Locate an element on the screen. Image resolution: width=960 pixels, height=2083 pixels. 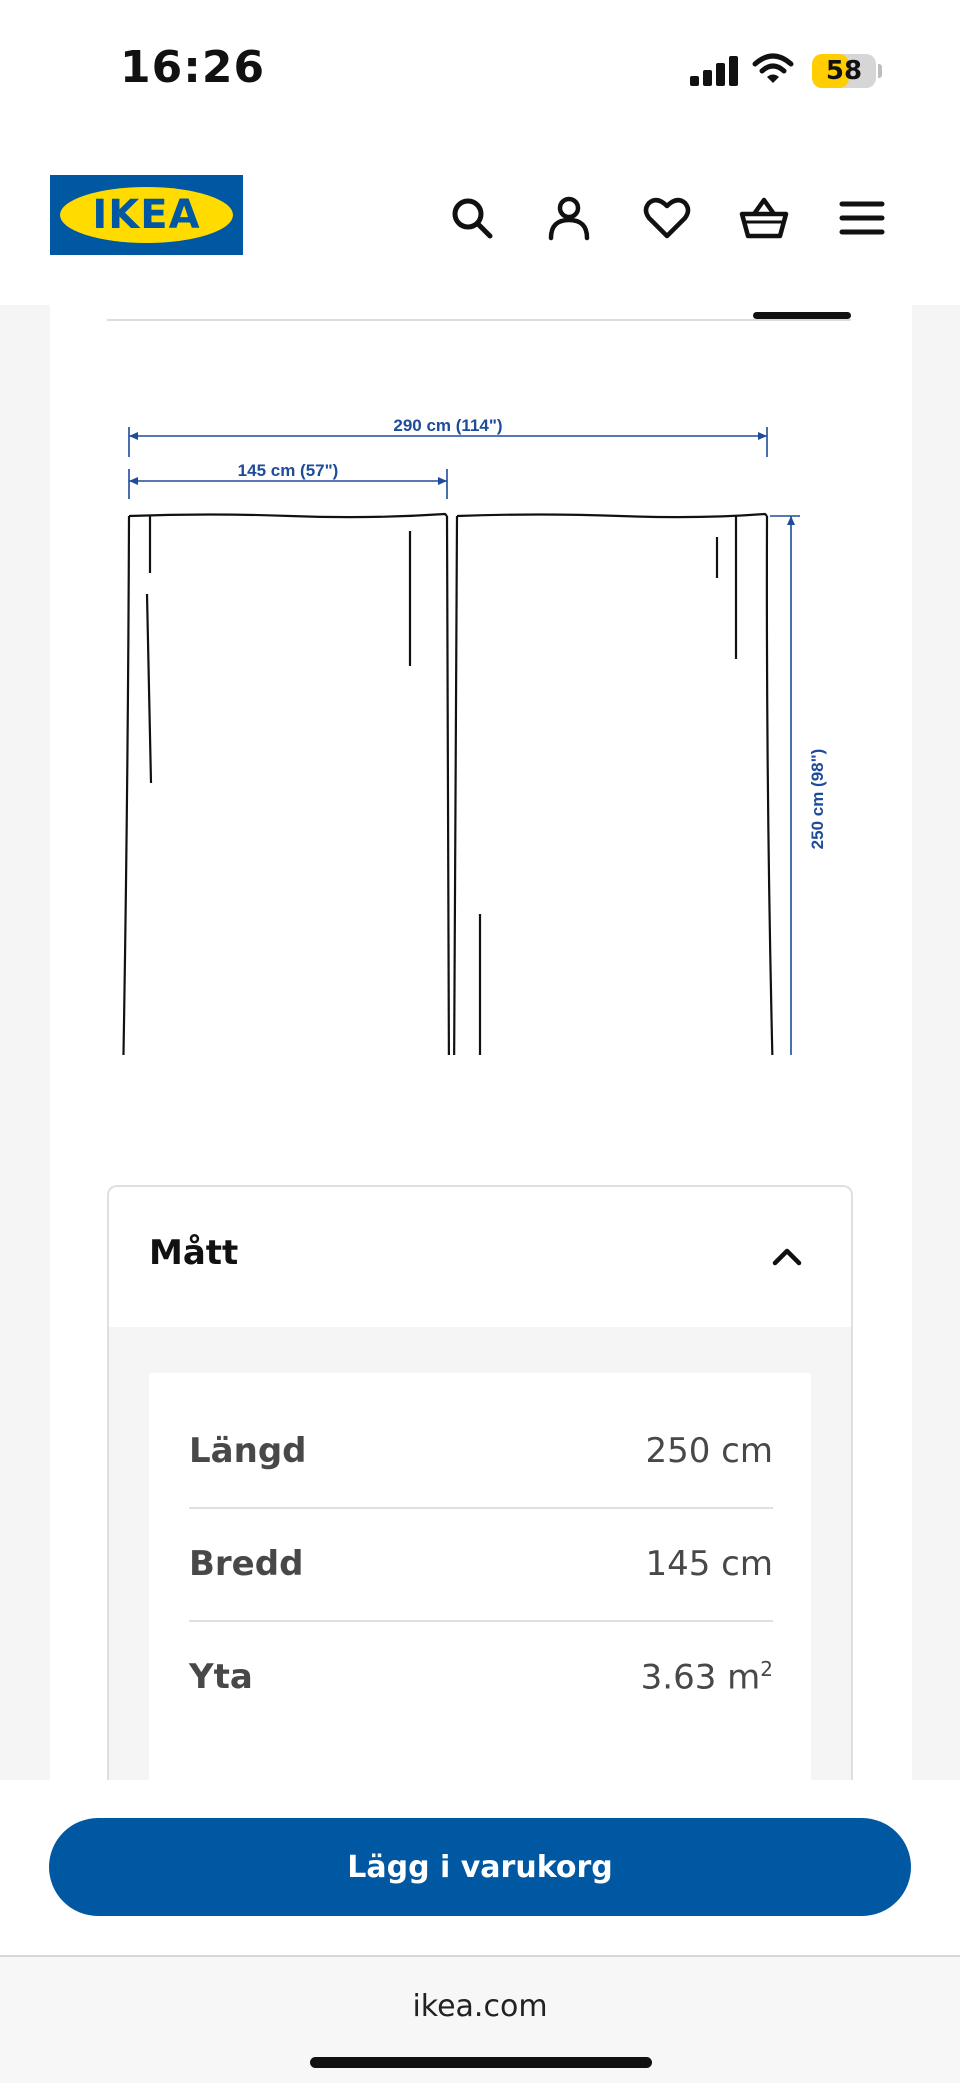
height-label: 250 cm (98") is located at coordinates (817, 799).